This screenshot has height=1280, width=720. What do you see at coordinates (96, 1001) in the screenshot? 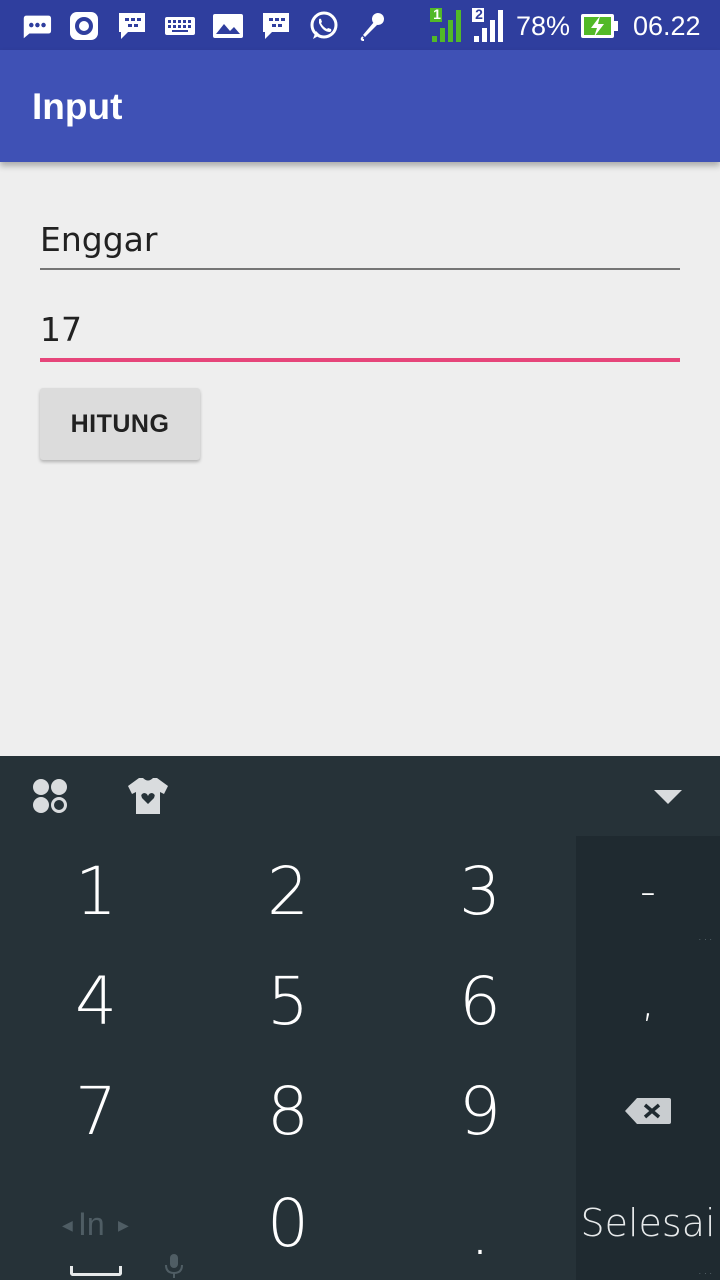
I see `key-4: 4` at bounding box center [96, 1001].